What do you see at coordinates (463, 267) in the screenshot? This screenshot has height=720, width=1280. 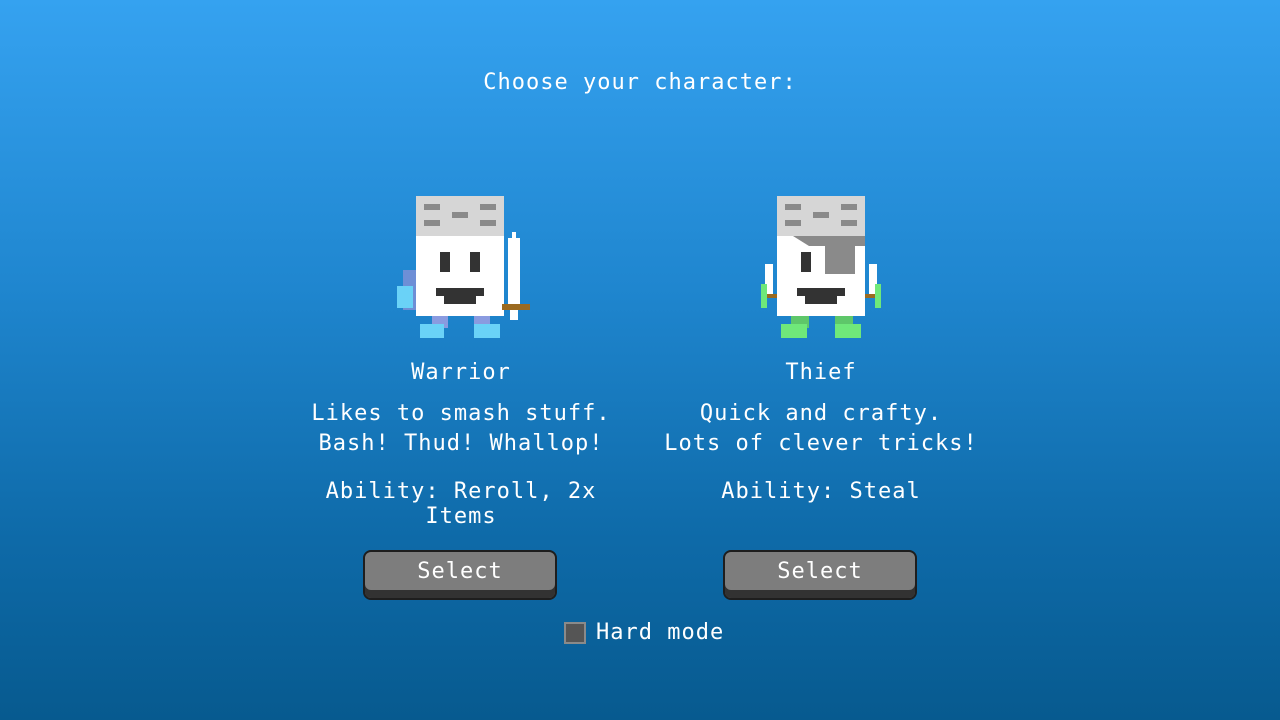 I see `warrior-sprite-icon` at bounding box center [463, 267].